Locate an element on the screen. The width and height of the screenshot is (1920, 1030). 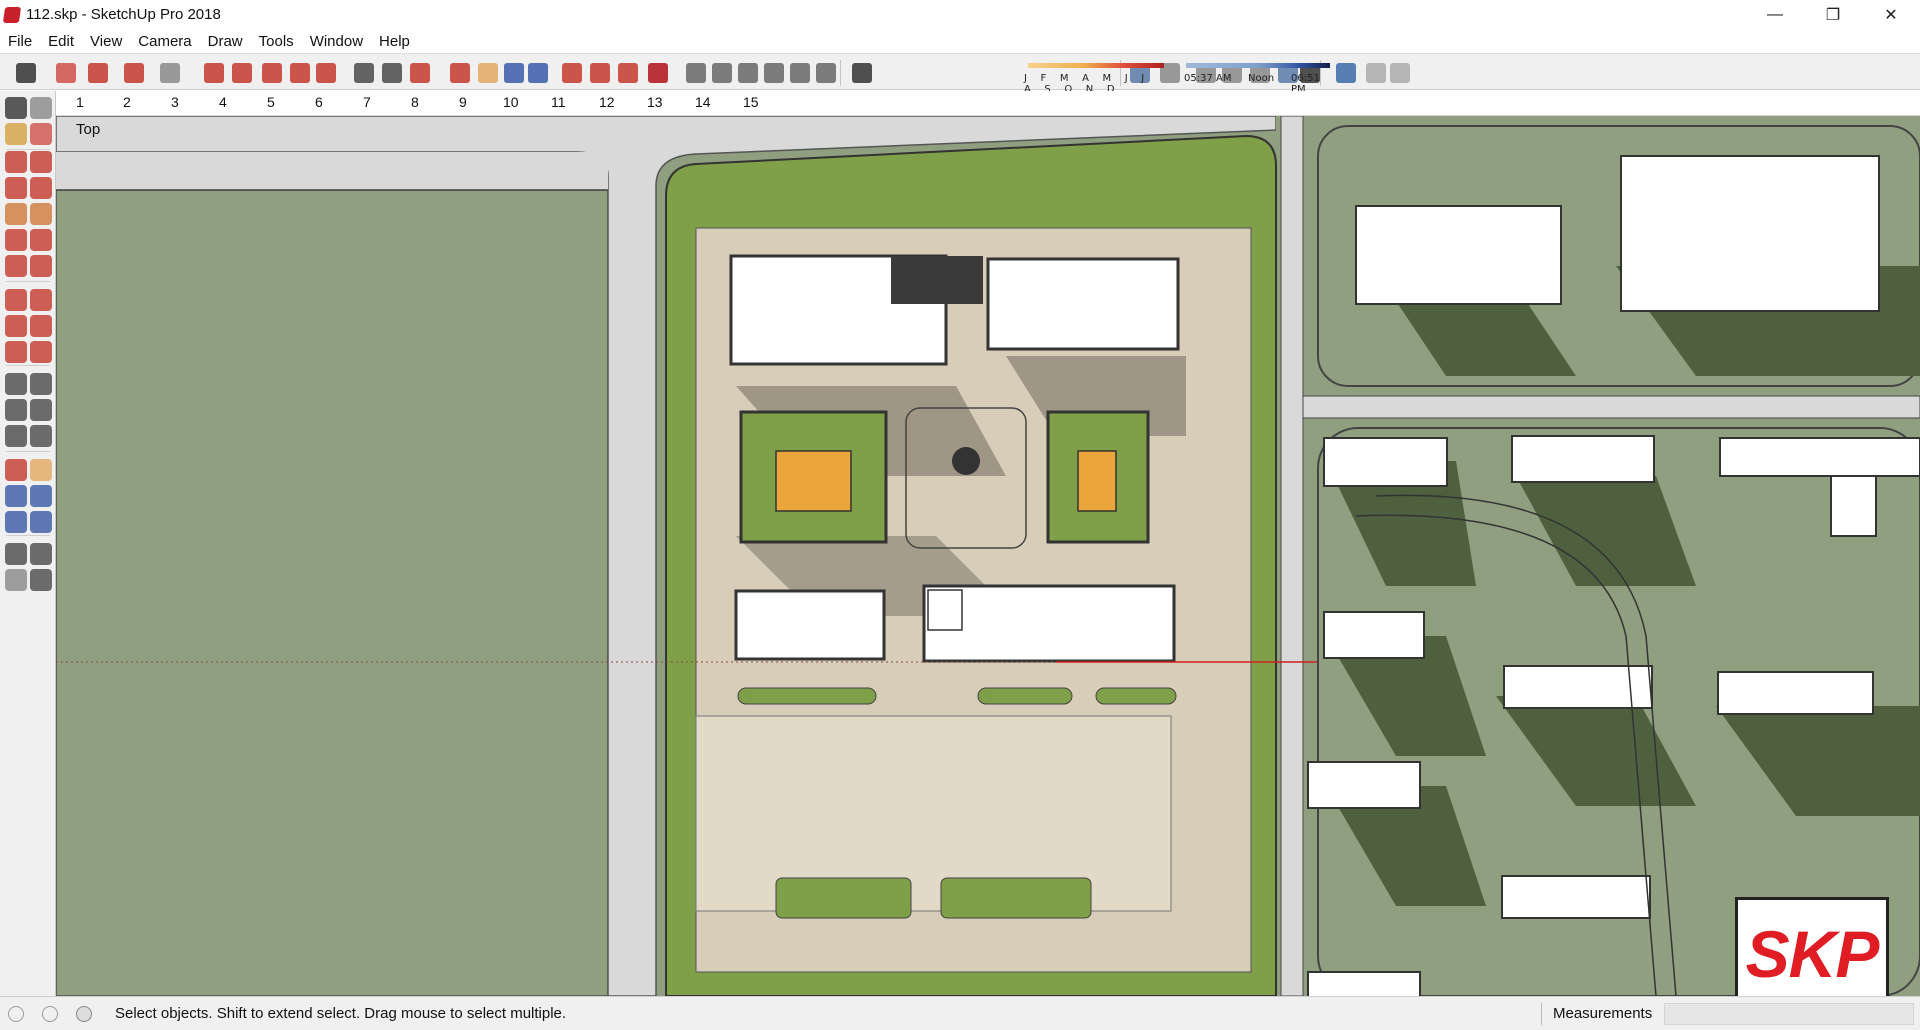
close-button: ✕ is located at coordinates (1891, 14).